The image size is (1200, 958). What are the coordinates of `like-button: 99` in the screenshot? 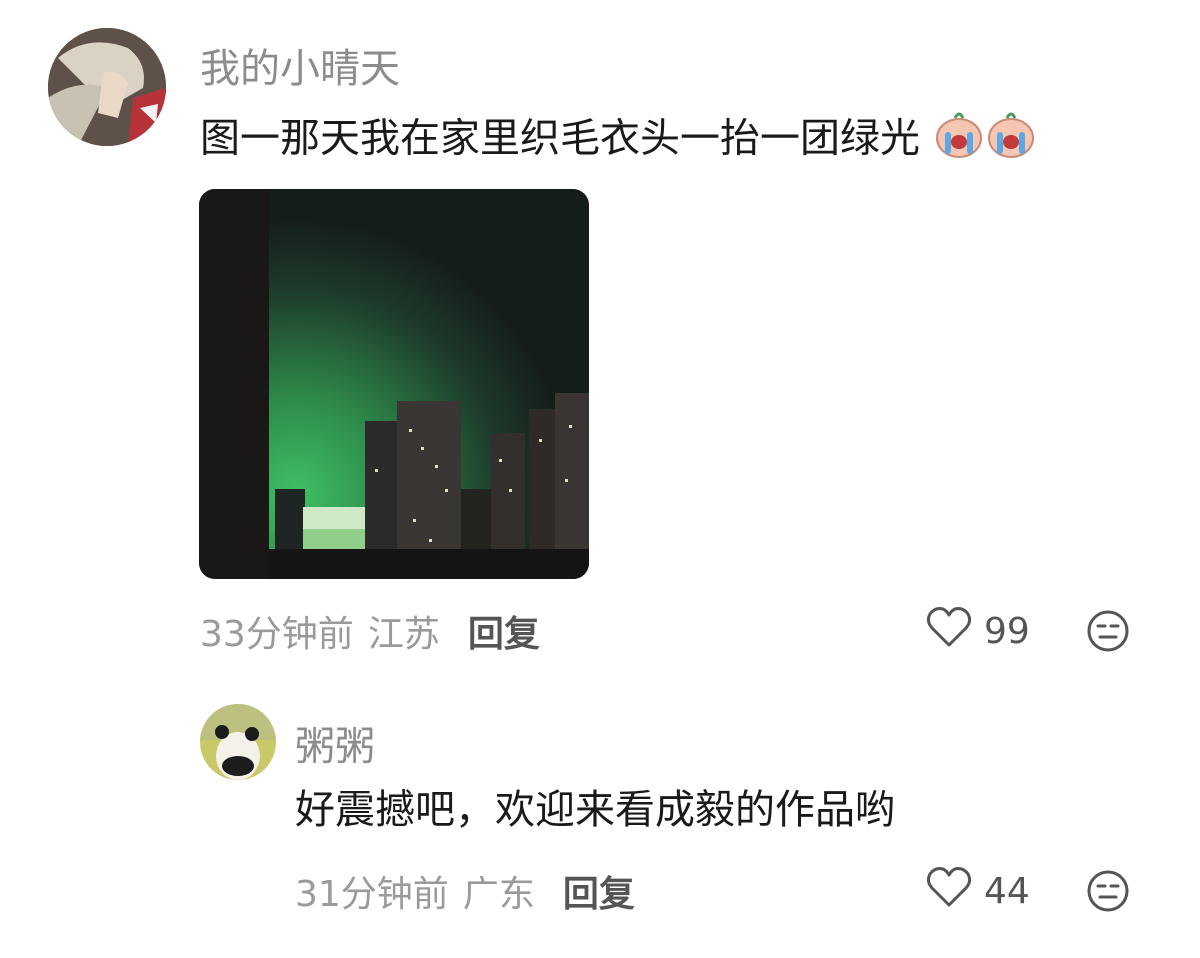 It's located at (978, 631).